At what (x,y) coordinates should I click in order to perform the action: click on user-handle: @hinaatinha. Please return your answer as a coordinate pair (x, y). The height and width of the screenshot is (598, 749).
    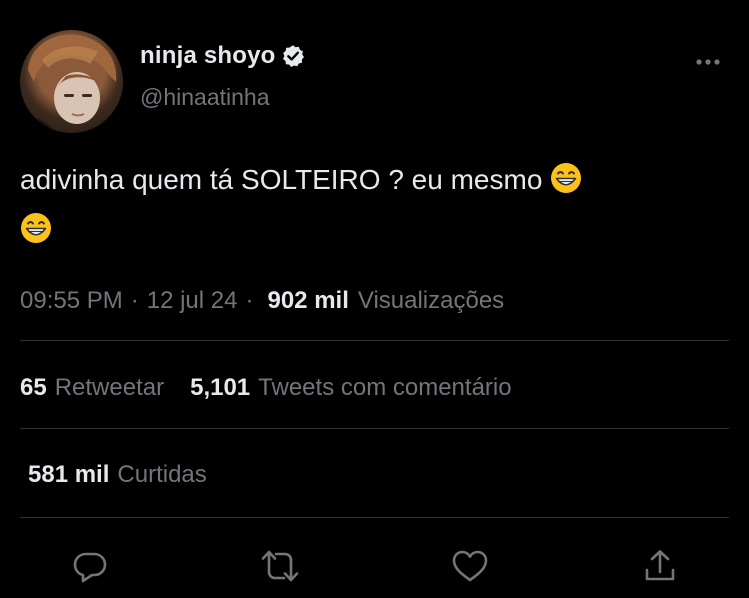
    Looking at the image, I should click on (205, 97).